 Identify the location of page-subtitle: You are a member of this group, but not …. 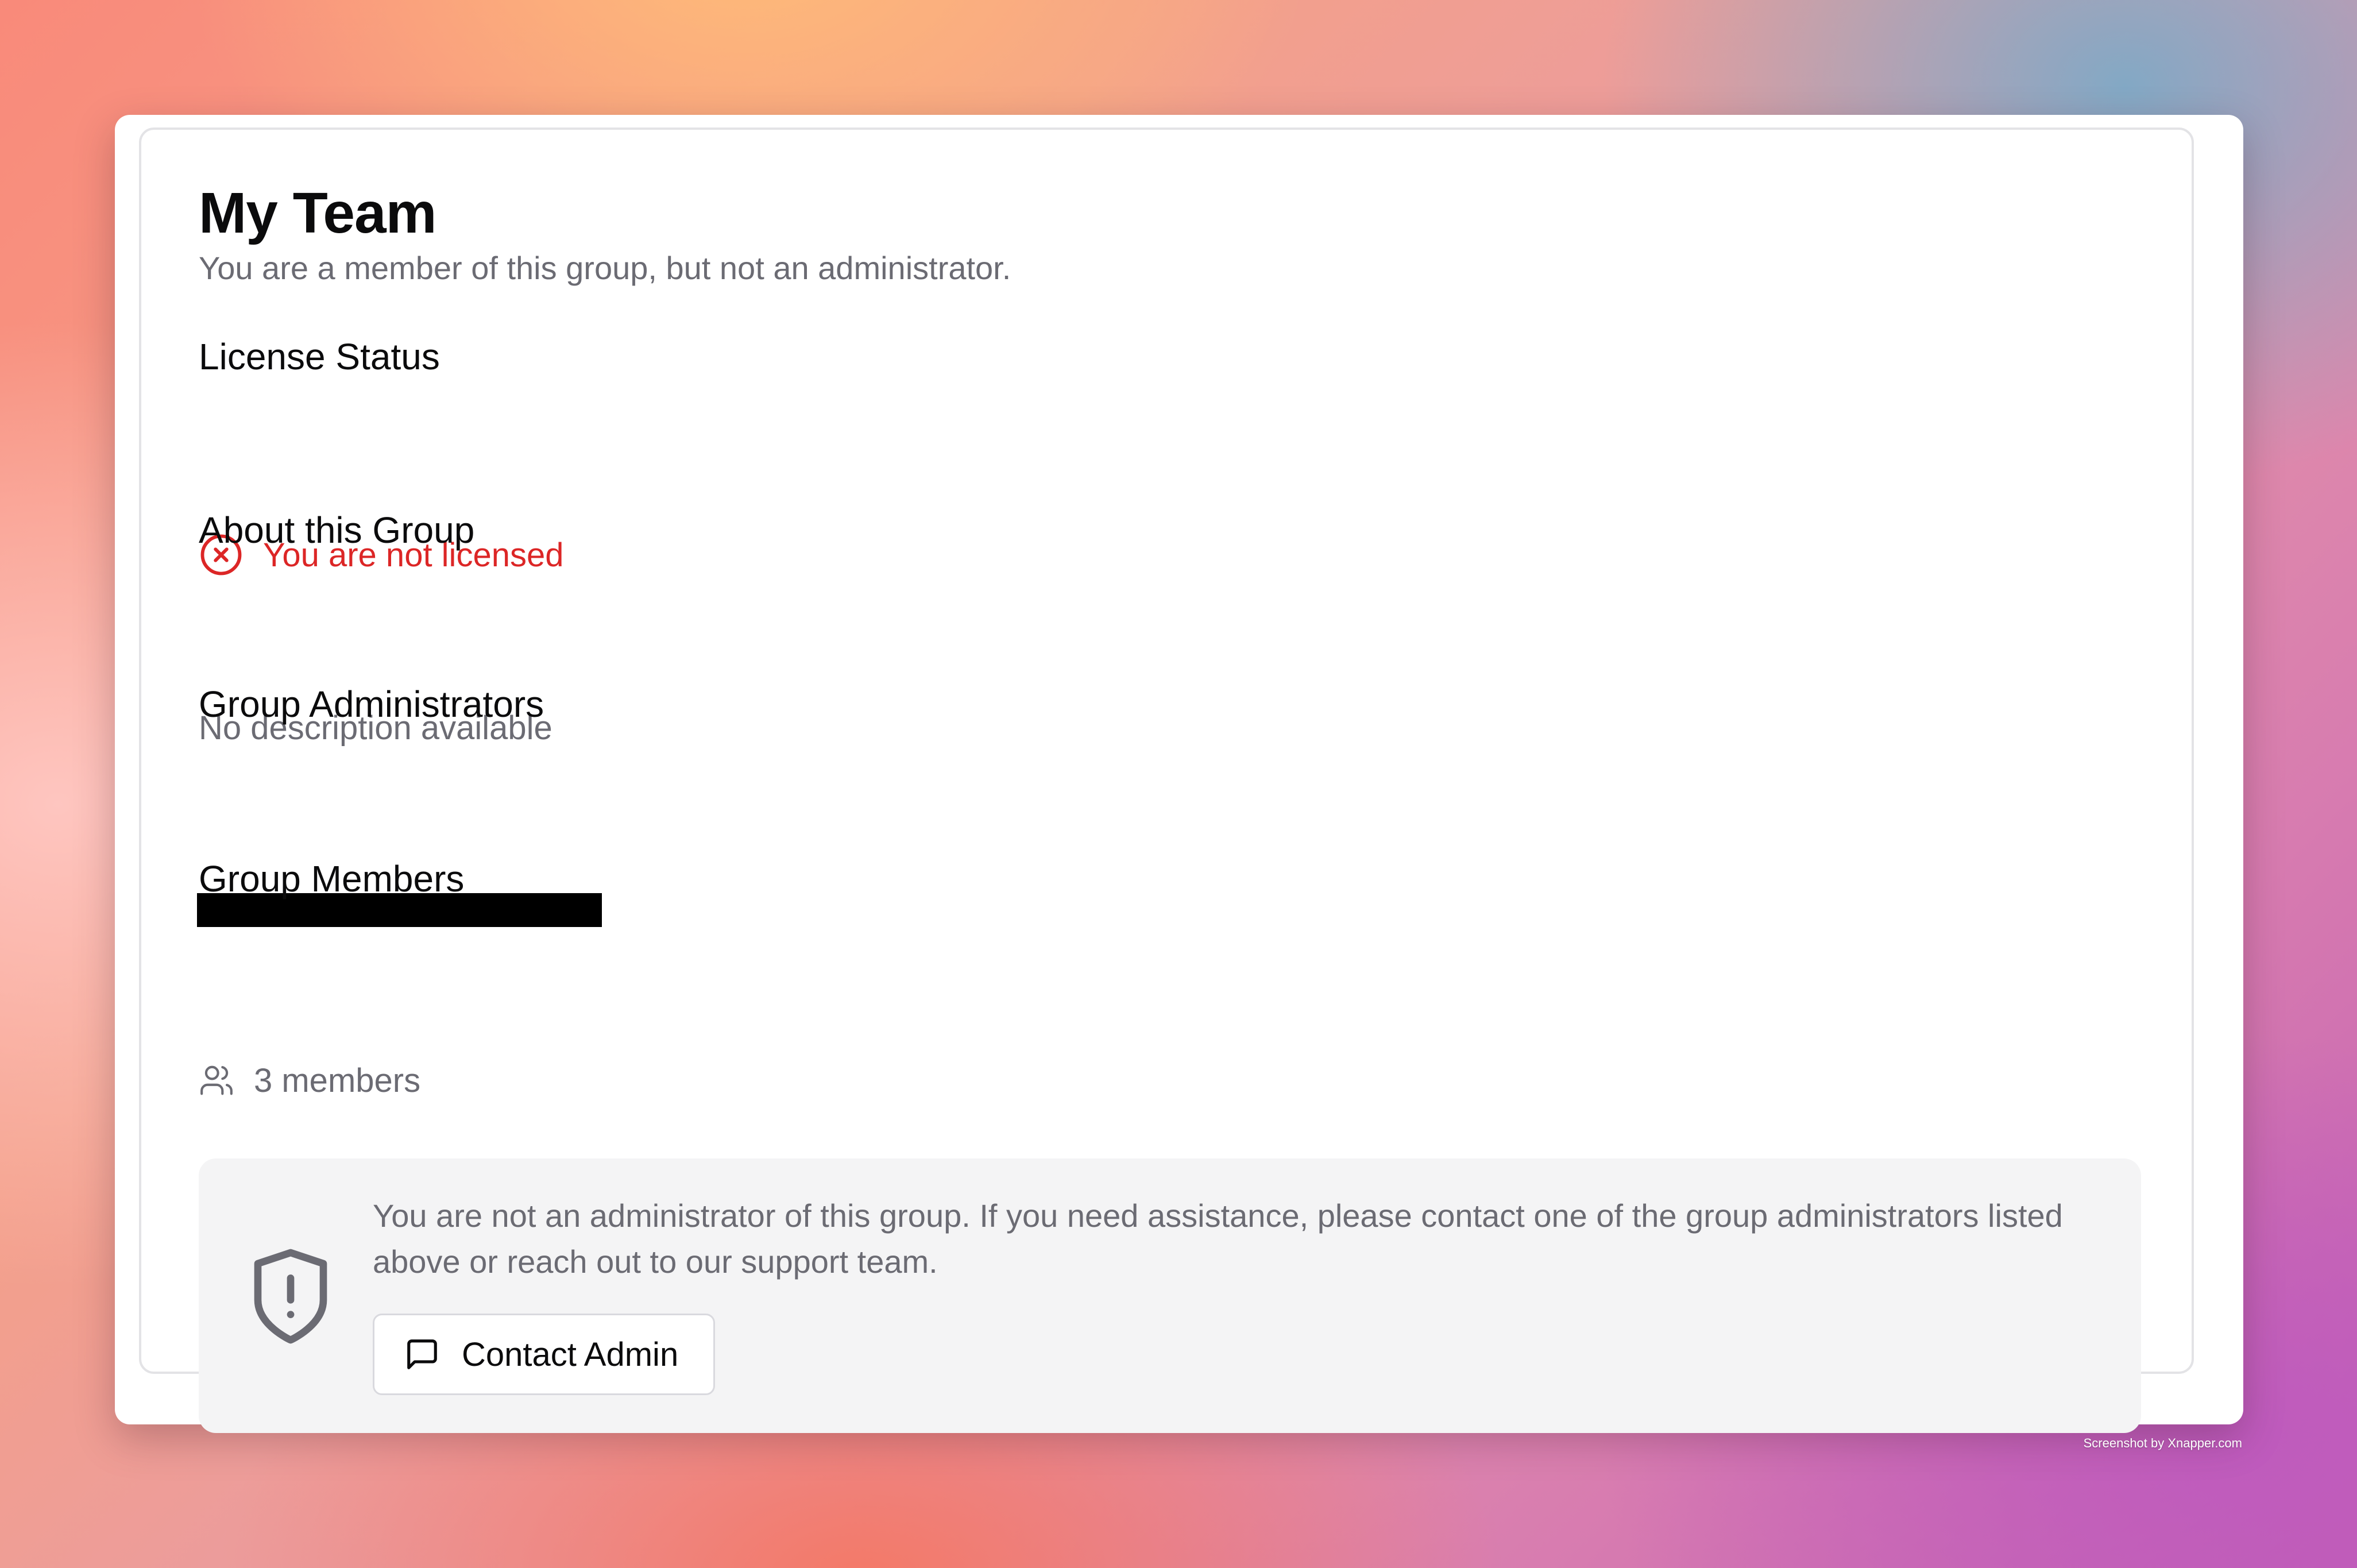
(605, 268).